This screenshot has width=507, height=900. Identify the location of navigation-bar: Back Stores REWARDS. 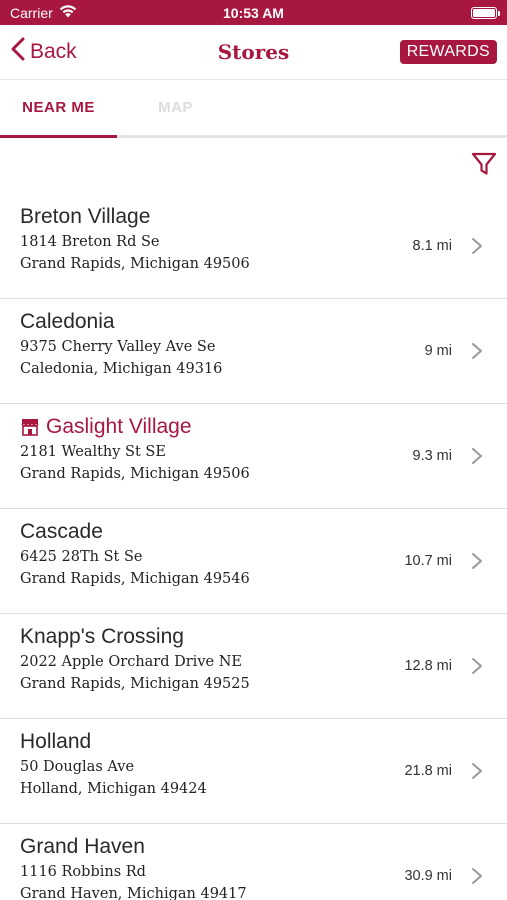
(253, 52).